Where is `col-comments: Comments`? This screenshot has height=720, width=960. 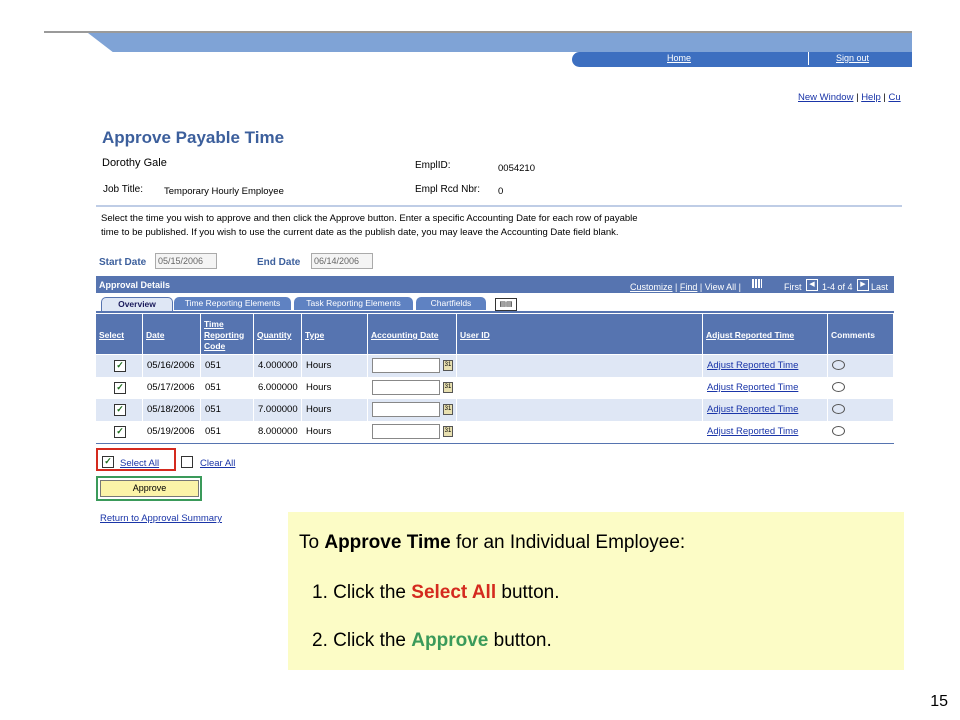
col-comments: Comments is located at coordinates (861, 334).